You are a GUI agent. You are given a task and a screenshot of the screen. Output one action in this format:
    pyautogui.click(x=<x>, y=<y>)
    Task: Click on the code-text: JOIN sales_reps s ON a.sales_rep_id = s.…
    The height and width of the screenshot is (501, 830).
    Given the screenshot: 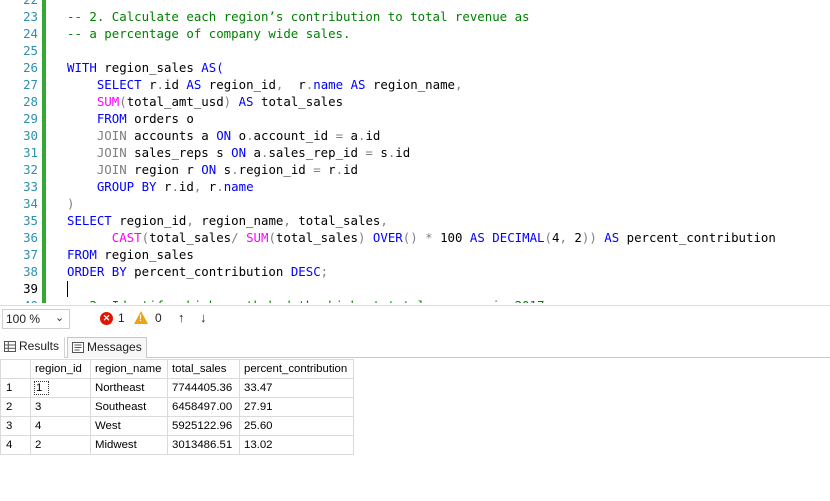 What is the action you would take?
    pyautogui.click(x=238, y=152)
    